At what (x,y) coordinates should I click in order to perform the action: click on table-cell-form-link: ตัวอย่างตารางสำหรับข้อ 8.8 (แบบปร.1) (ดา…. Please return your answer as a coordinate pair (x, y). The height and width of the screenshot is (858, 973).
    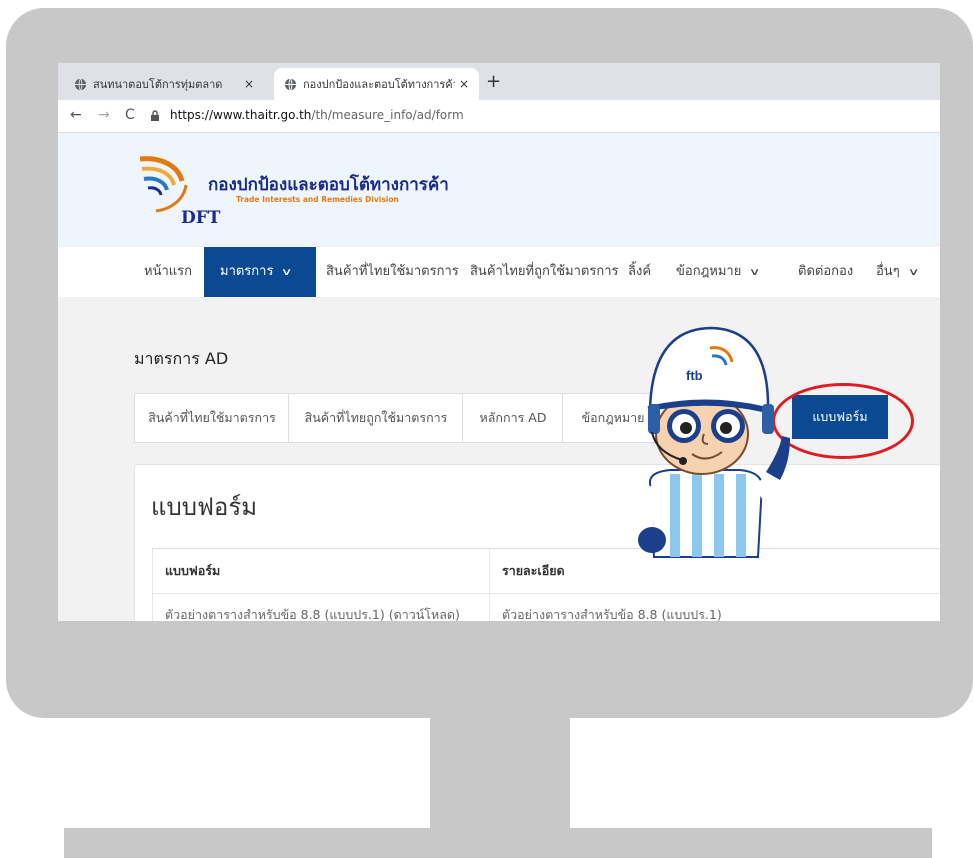
    Looking at the image, I should click on (320, 607).